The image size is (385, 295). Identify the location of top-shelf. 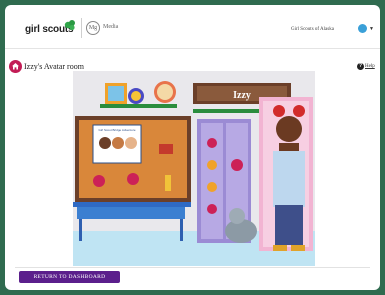
(138, 106).